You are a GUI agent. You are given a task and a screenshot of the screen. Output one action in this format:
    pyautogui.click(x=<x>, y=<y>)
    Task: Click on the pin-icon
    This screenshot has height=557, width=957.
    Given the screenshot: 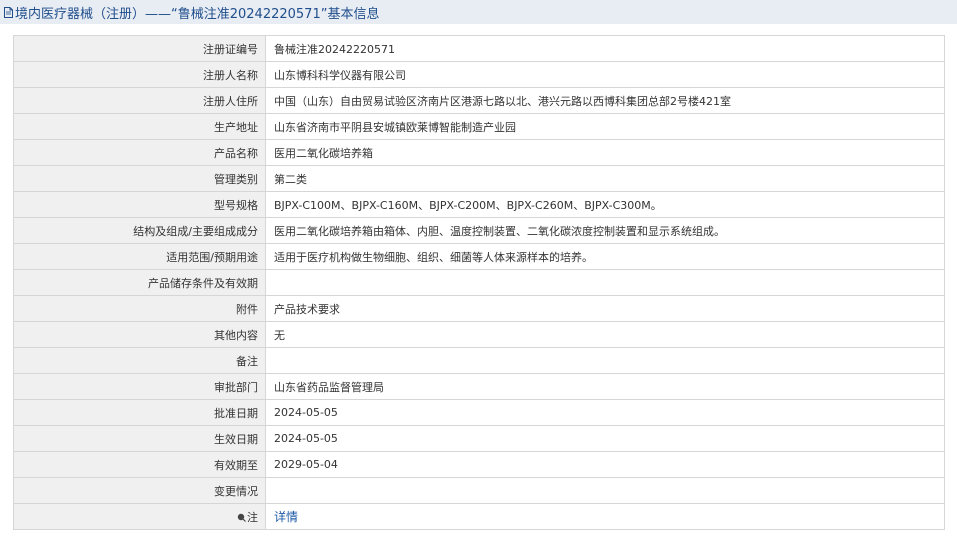 What is the action you would take?
    pyautogui.click(x=241, y=517)
    